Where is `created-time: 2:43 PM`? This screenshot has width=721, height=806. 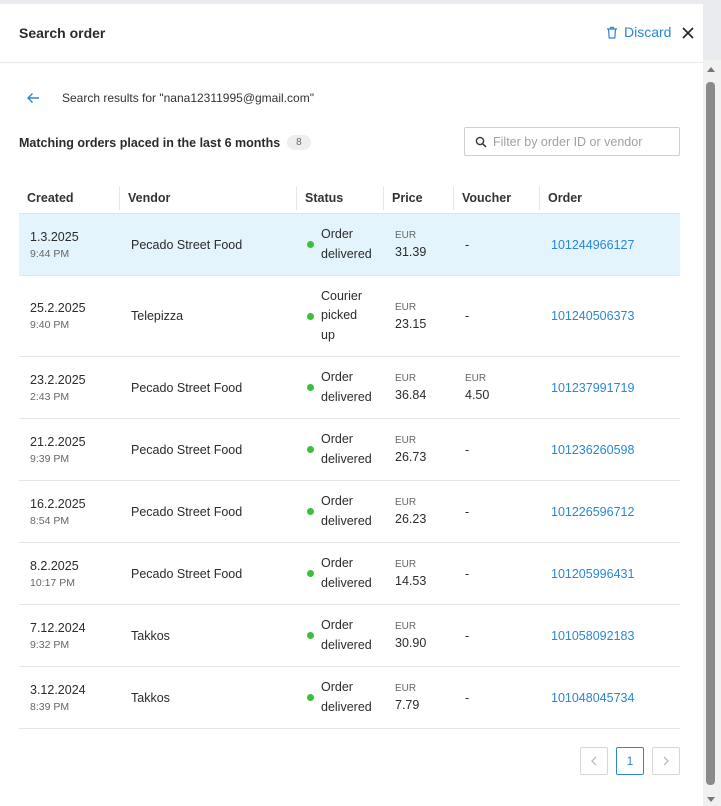 created-time: 2:43 PM is located at coordinates (50, 396).